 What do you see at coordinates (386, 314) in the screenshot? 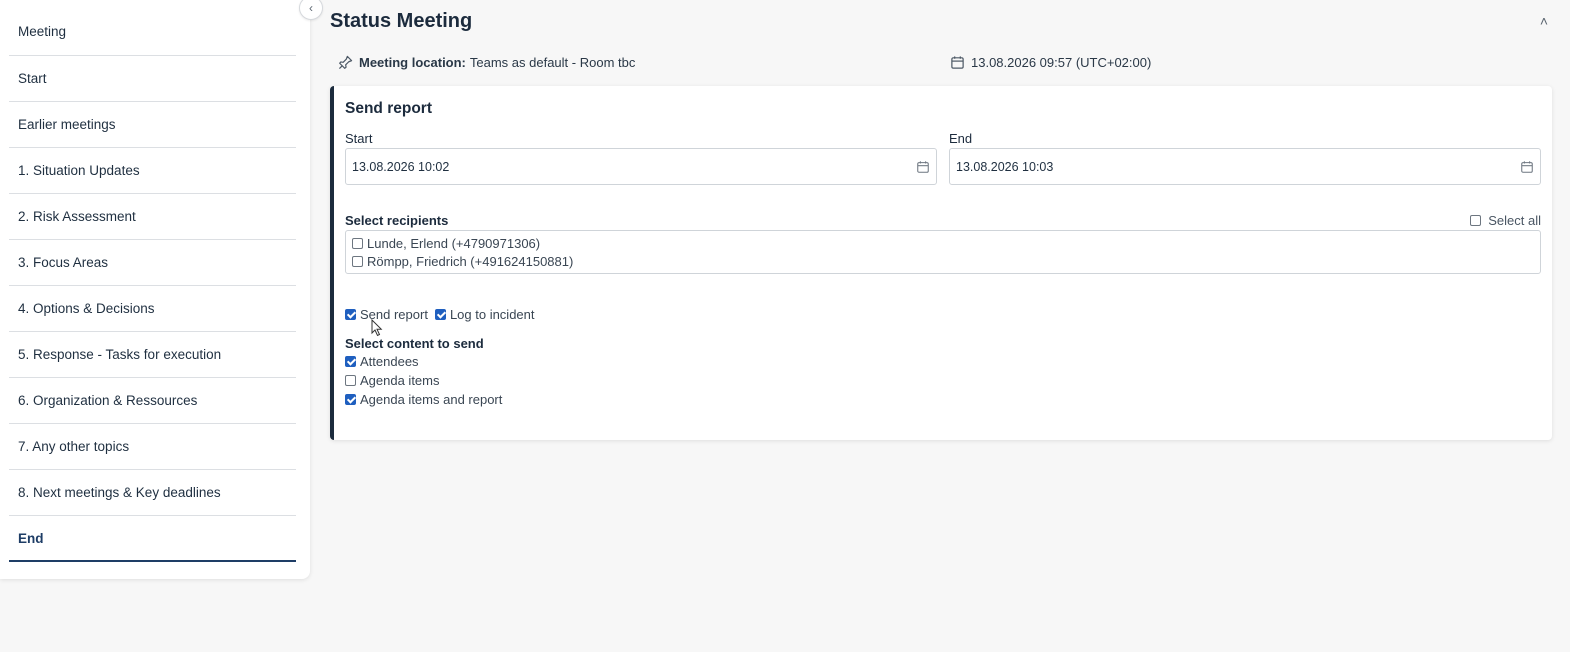
I see `send-report-checkbox: Send report` at bounding box center [386, 314].